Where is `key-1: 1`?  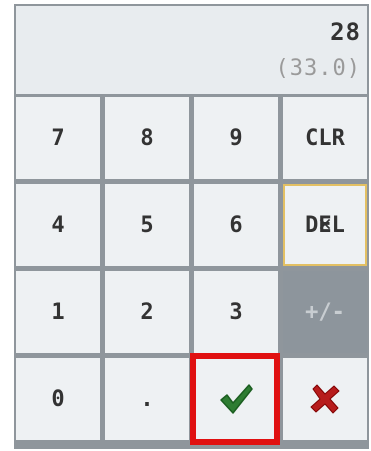
key-1: 1 is located at coordinates (58, 312).